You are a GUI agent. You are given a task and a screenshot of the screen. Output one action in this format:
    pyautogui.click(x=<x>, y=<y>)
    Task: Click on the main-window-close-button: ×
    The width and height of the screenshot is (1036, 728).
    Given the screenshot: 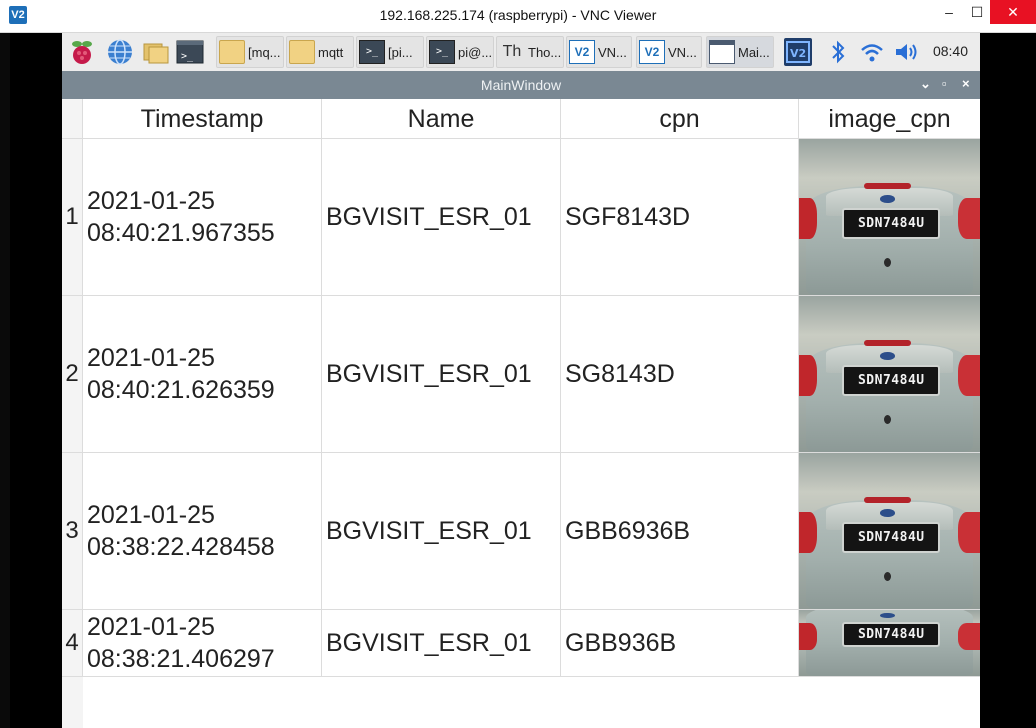 What is the action you would take?
    pyautogui.click(x=966, y=83)
    